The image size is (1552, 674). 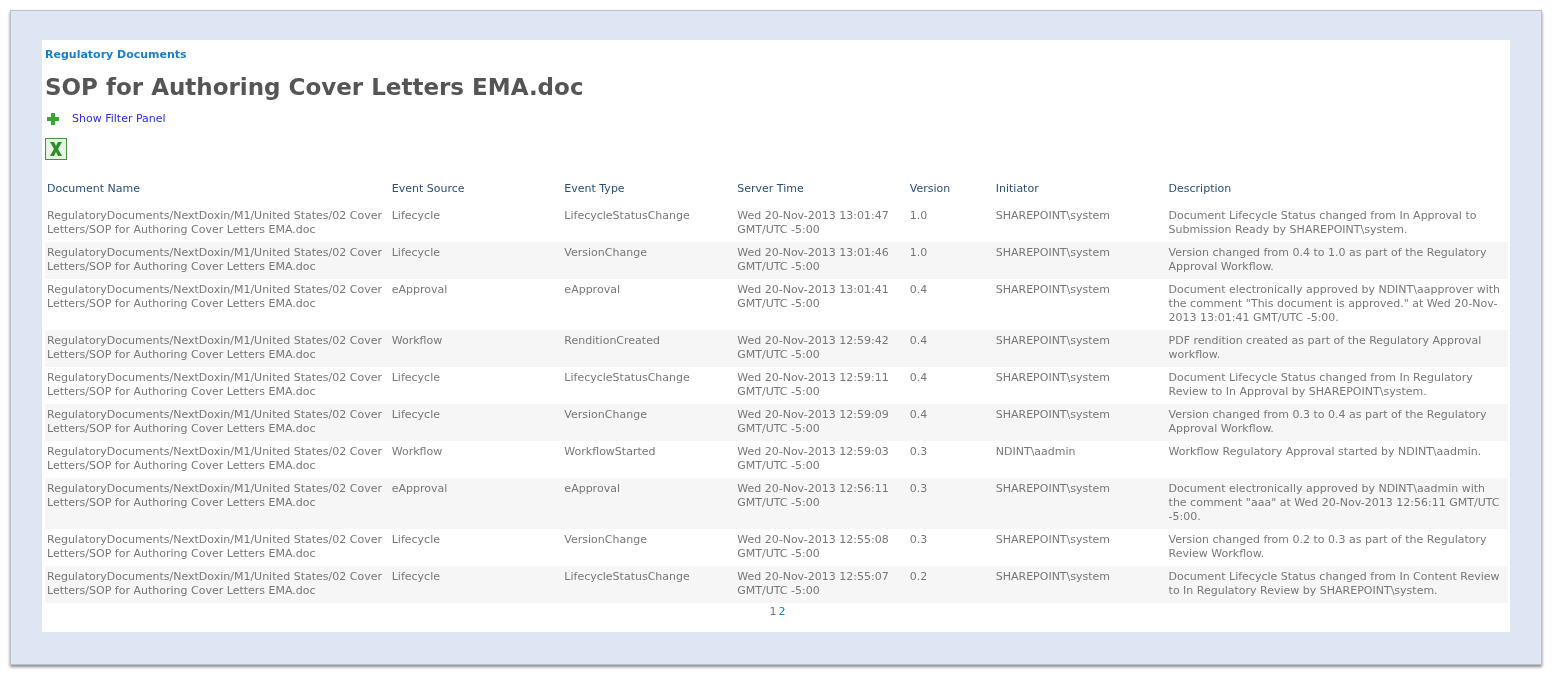 What do you see at coordinates (1337, 422) in the screenshot?
I see `table-cell: Version changed from 0.3 to 0.4 as part of the Regulatory Approval Workflow.` at bounding box center [1337, 422].